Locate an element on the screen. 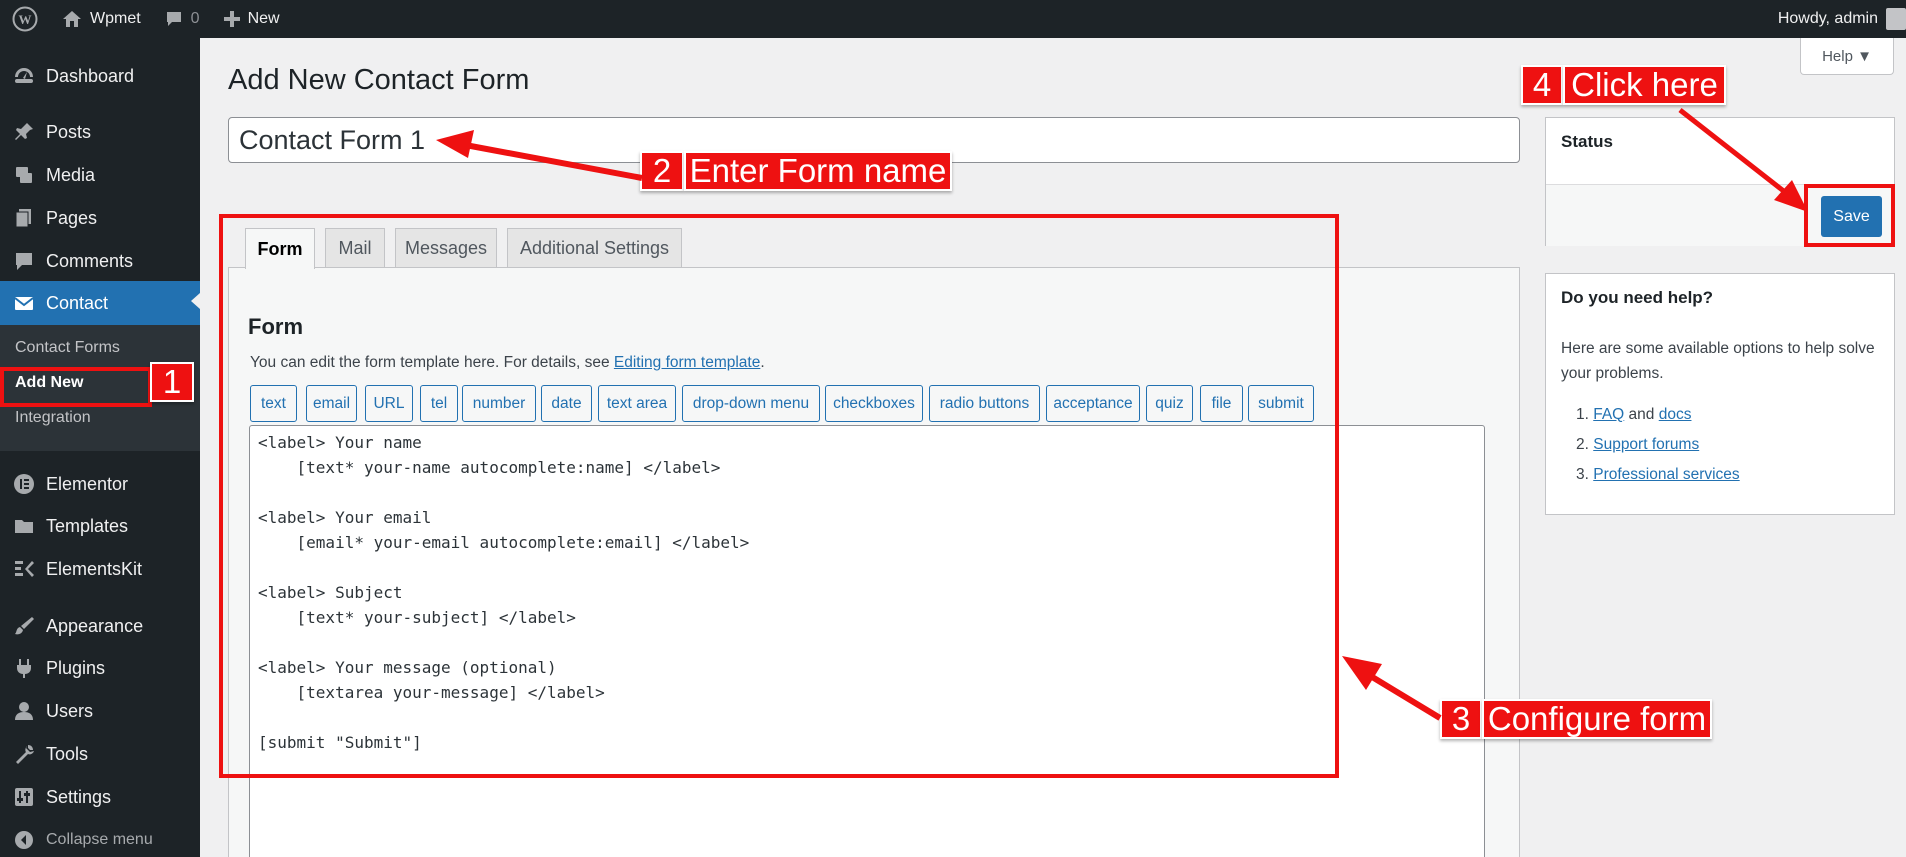 The width and height of the screenshot is (1906, 857). sidebar-item-label: ElementsKit is located at coordinates (94, 568).